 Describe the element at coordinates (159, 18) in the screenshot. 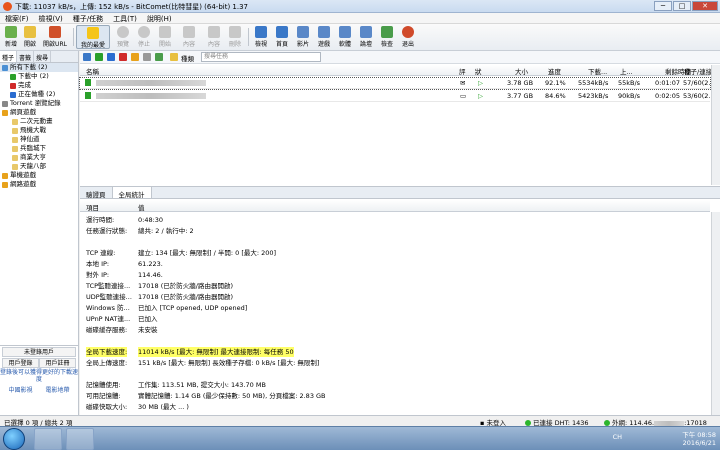

I see `menu-help: 說明(H)` at that location.